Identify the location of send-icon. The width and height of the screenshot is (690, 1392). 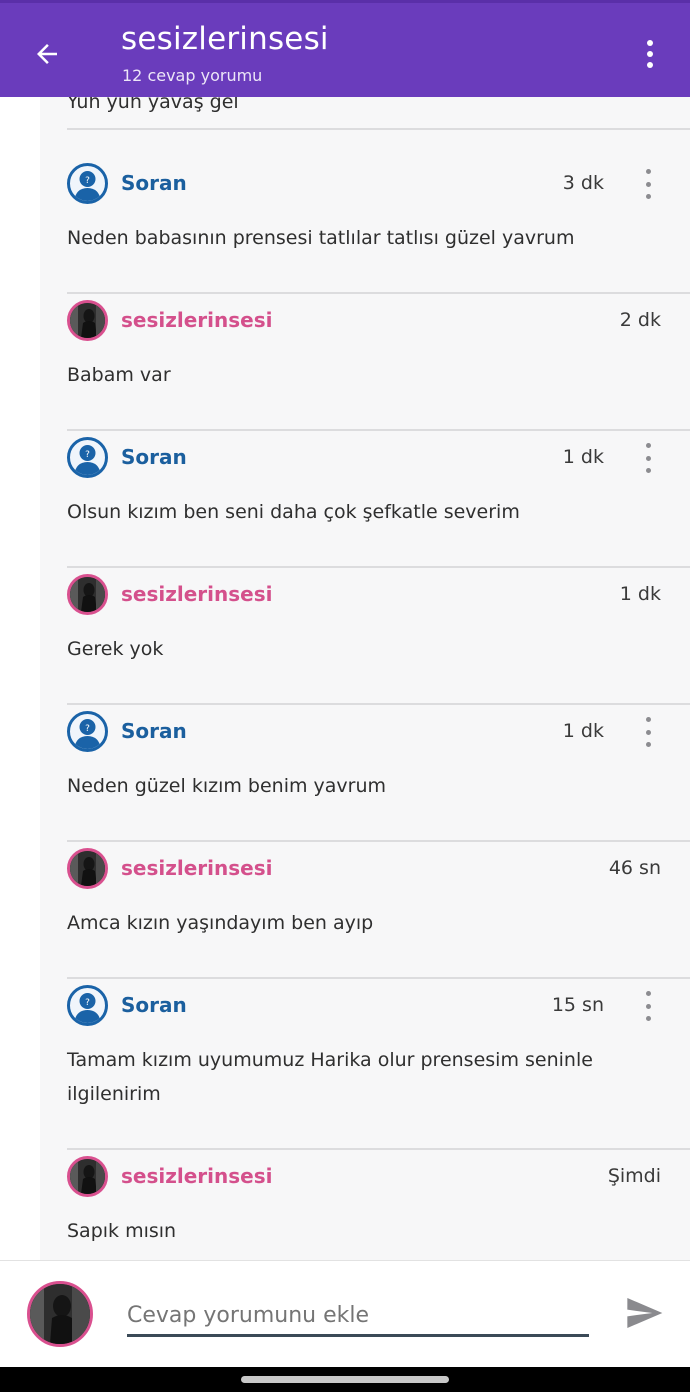
(645, 1313).